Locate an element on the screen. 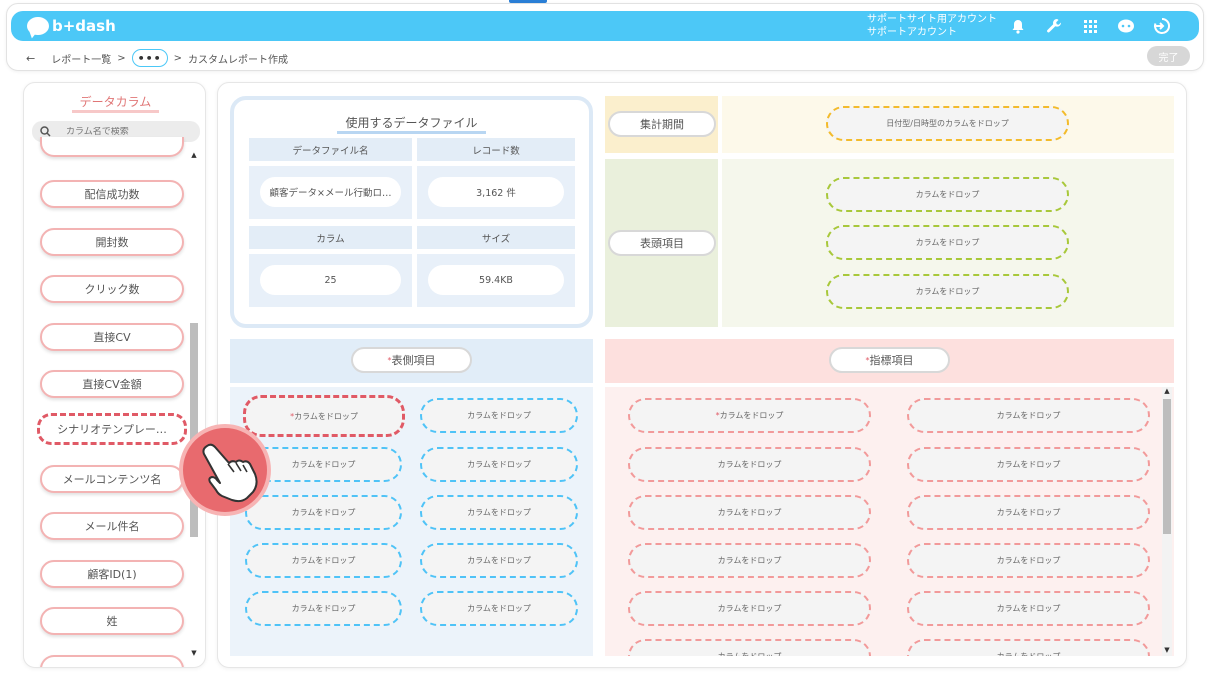 Image resolution: width=1210 pixels, height=680 pixels. column-item: 配信成功数 is located at coordinates (112, 194).